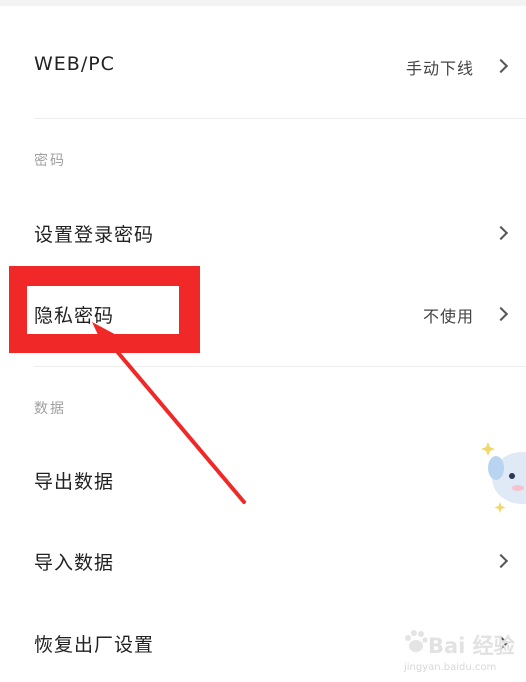 The height and width of the screenshot is (682, 526). Describe the element at coordinates (416, 641) in the screenshot. I see `paw-icon` at that location.